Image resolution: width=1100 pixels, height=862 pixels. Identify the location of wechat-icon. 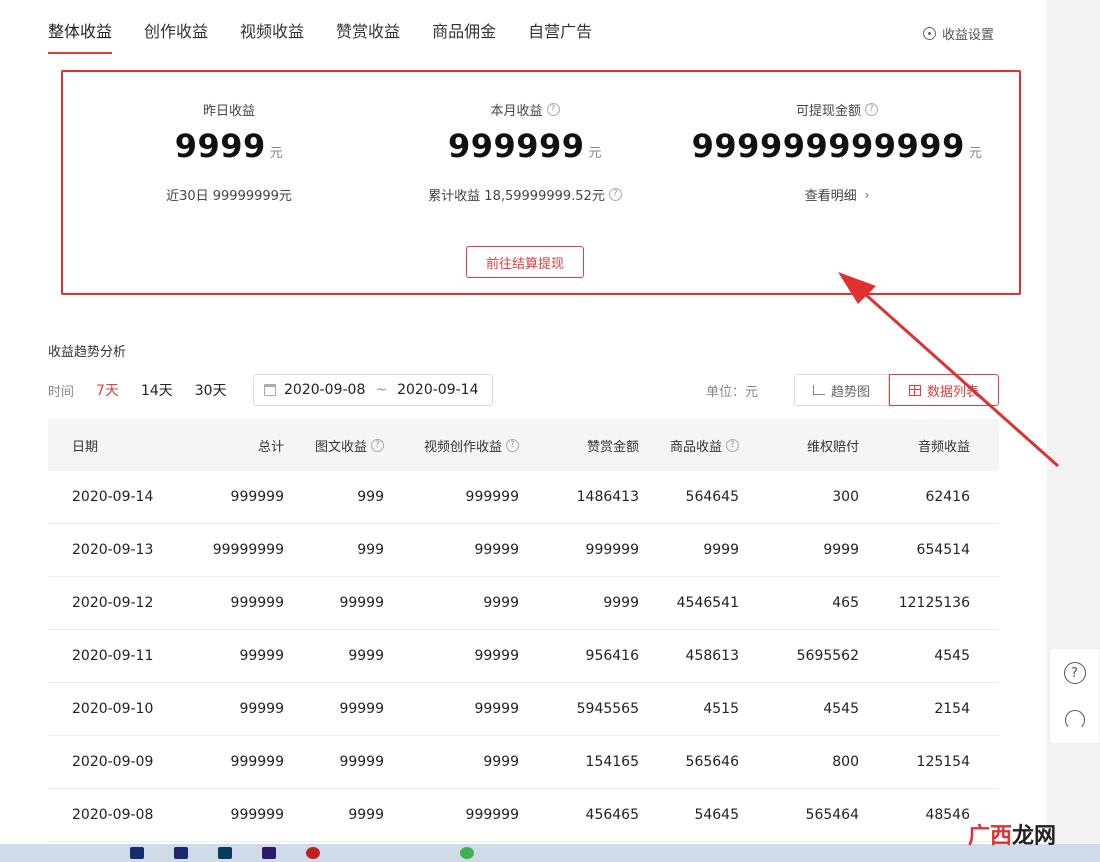
(467, 853).